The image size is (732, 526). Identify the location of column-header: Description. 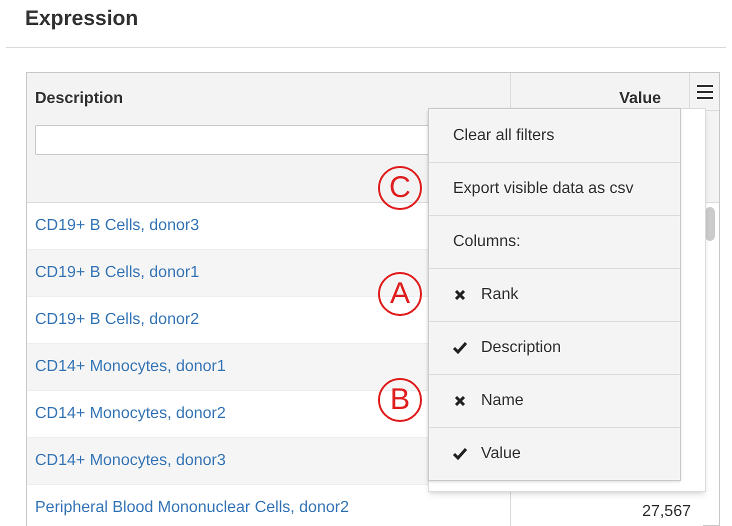
(79, 99).